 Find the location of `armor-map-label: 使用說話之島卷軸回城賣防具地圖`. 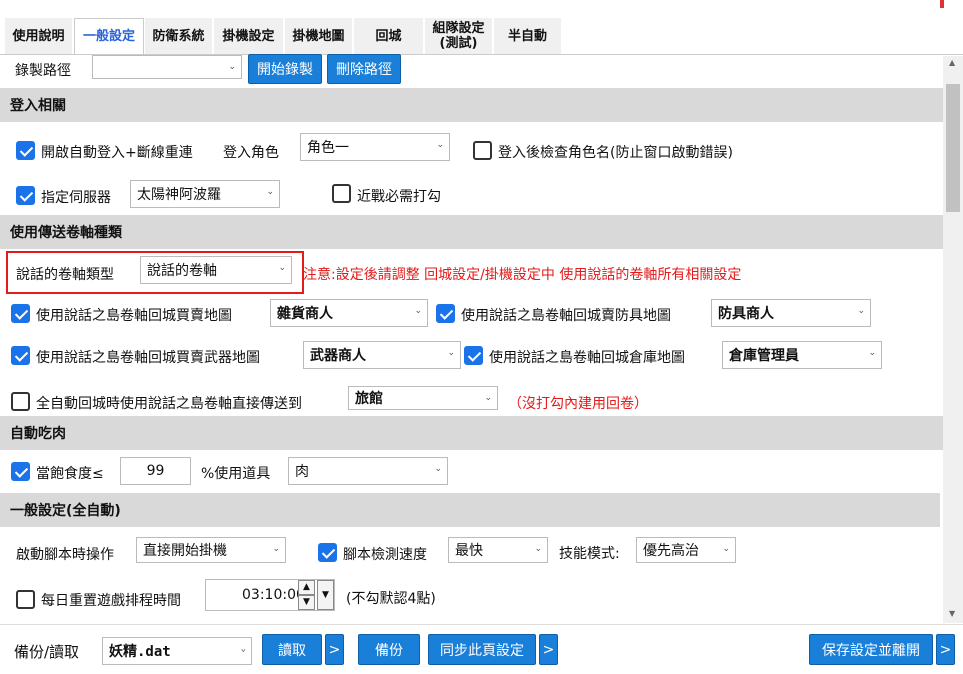

armor-map-label: 使用說話之島卷軸回城賣防具地圖 is located at coordinates (566, 316).